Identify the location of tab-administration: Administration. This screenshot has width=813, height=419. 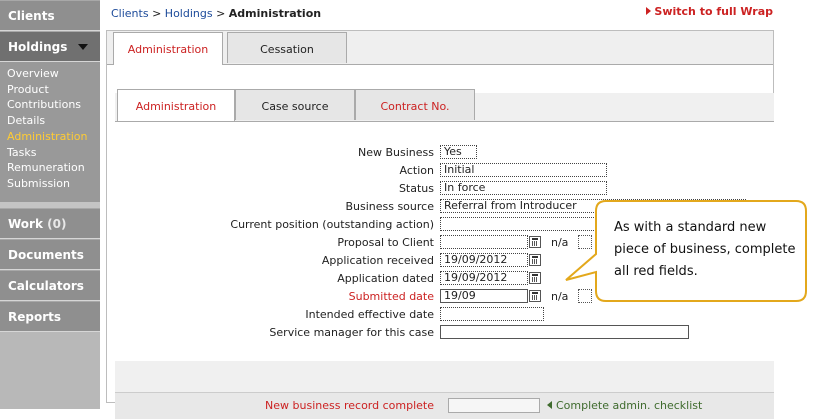
(168, 48).